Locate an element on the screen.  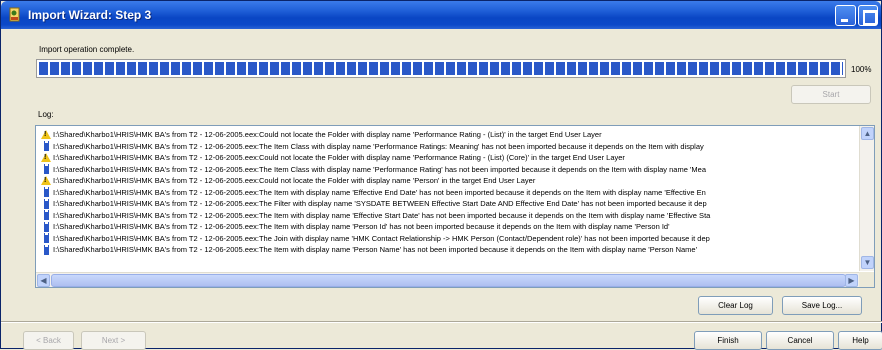
info-icon is located at coordinates (46, 192).